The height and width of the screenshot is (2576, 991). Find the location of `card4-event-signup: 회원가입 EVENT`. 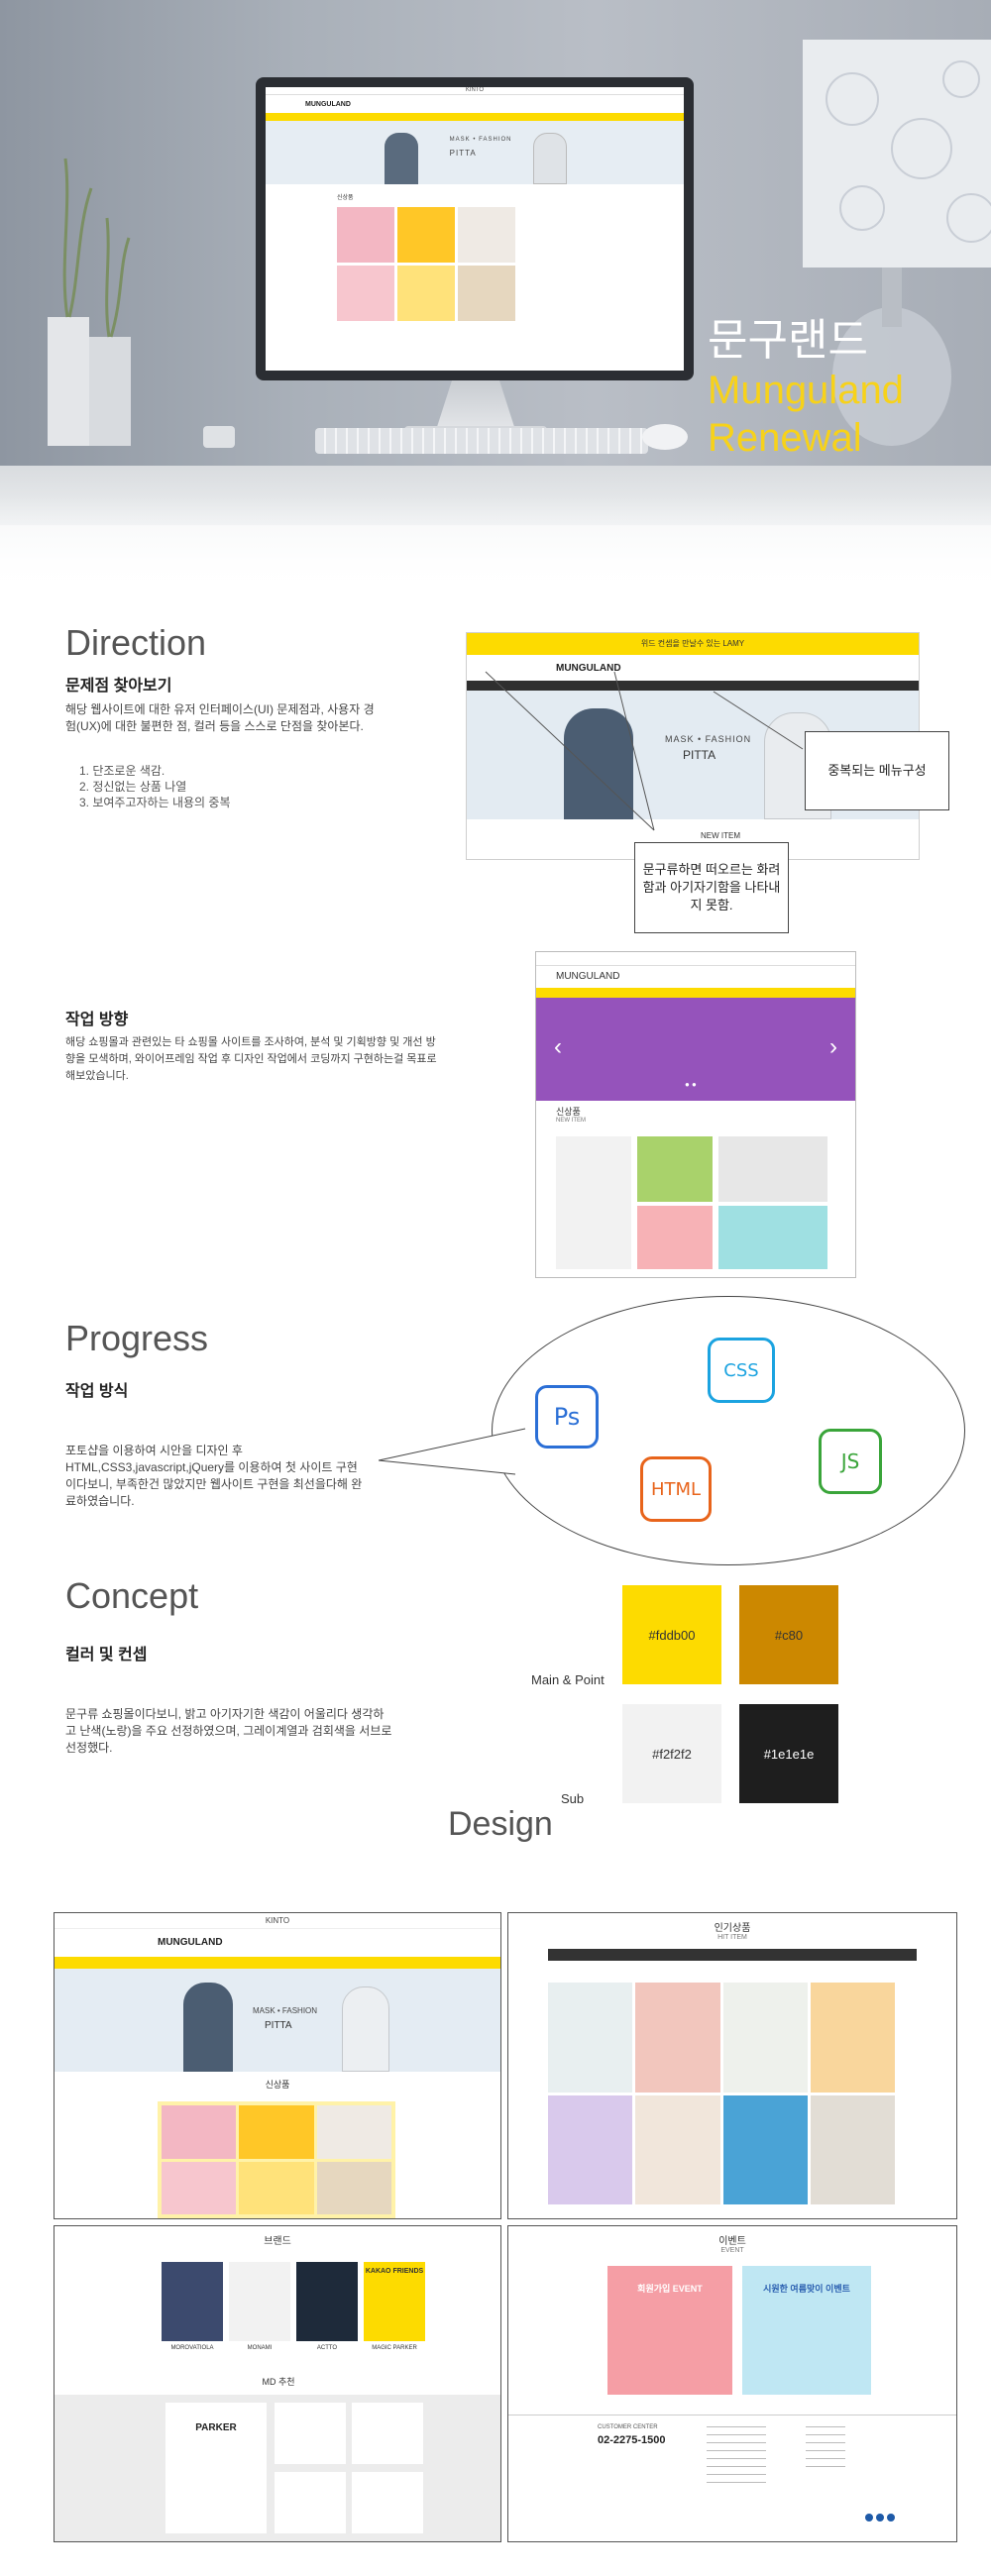

card4-event-signup: 회원가입 EVENT is located at coordinates (669, 2330).